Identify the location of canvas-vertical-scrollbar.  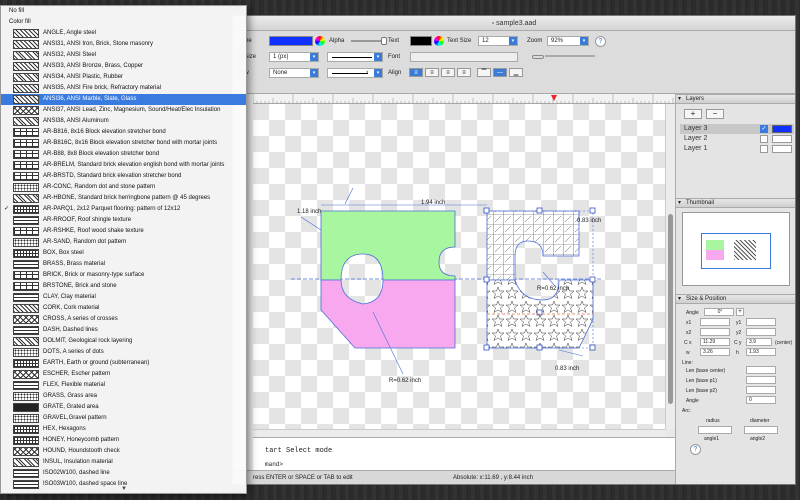
(670, 266).